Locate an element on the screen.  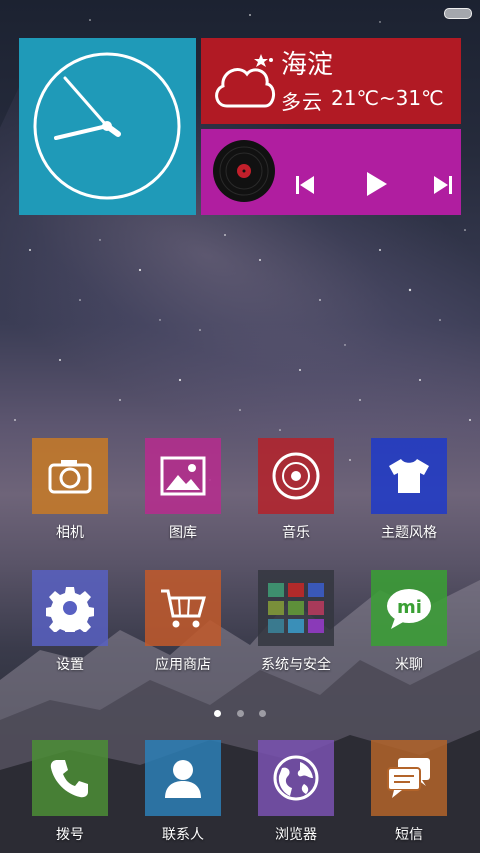
app-camera: 相机 is located at coordinates (70, 490).